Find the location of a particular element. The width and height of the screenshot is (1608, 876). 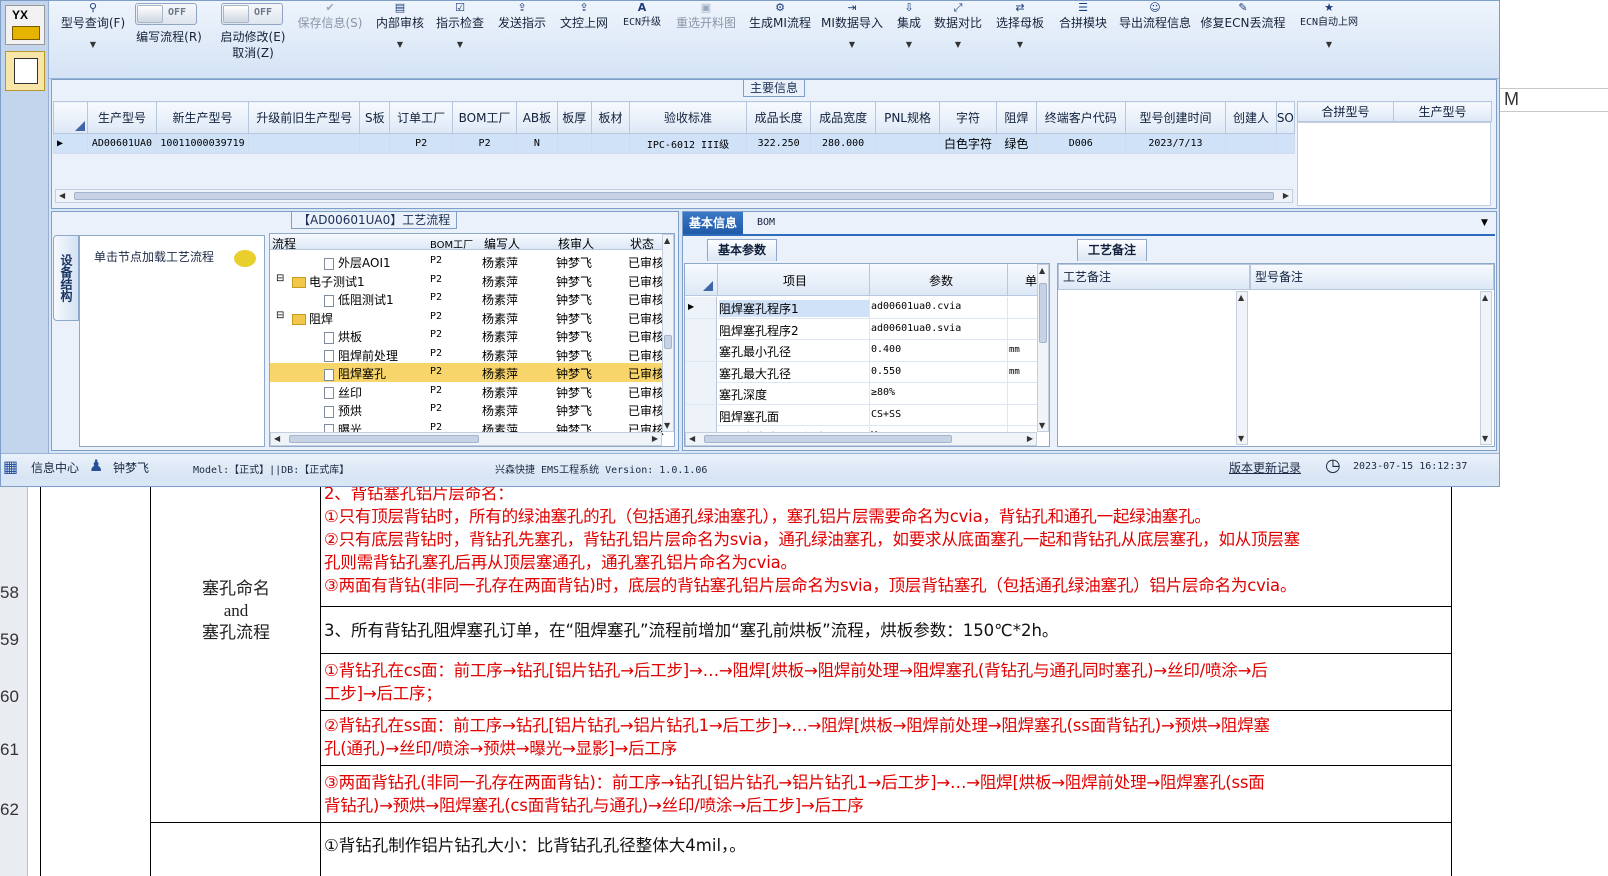

params-vscroll: ▲ ▼ is located at coordinates (1043, 348).